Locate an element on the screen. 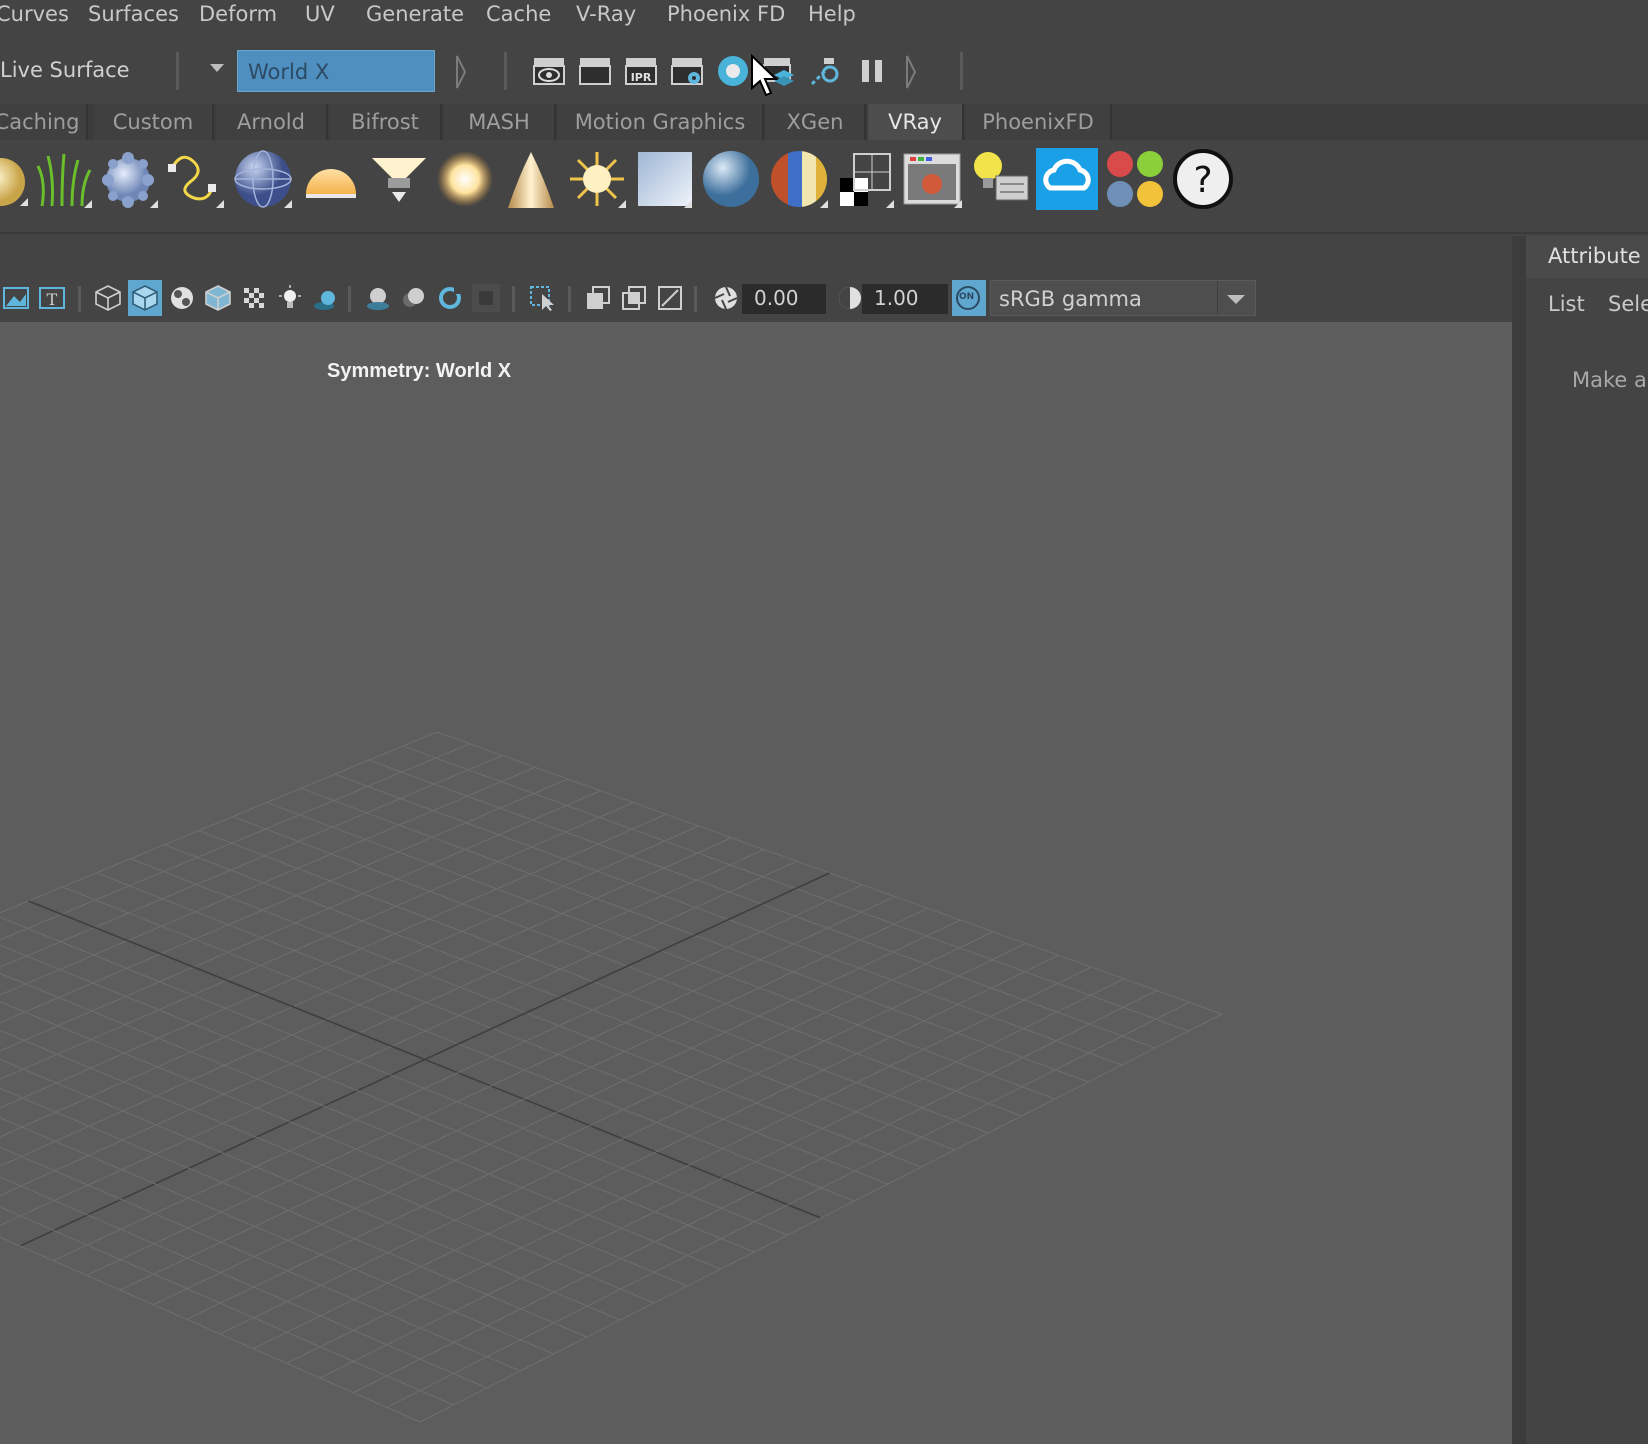 The image size is (1648, 1444). tab-motion-graphics: Motion Graphics is located at coordinates (661, 122).